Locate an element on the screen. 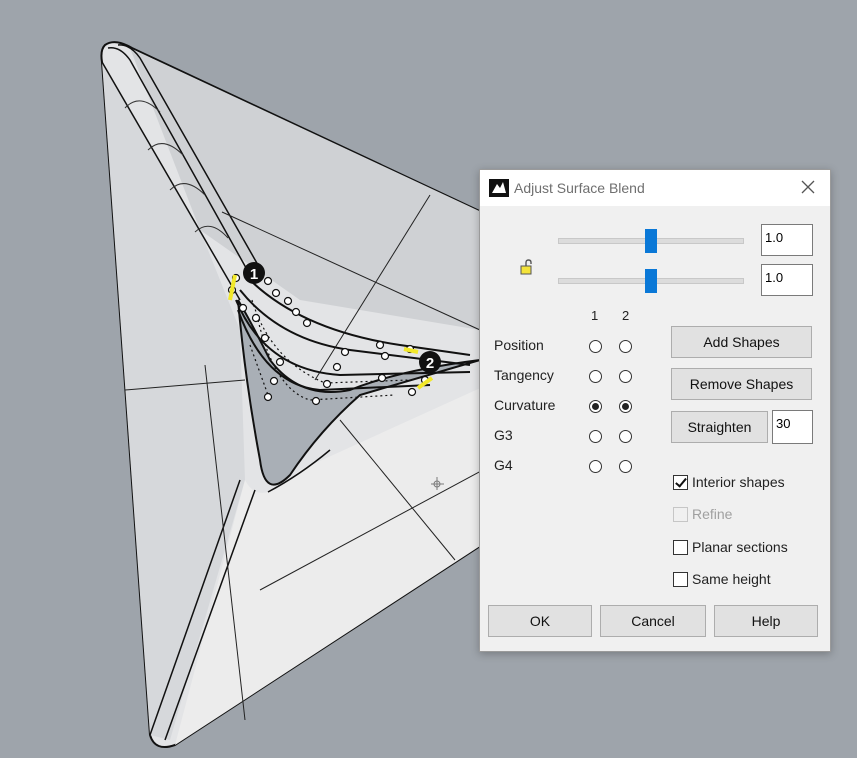  same-height-label: Same height is located at coordinates (731, 579).